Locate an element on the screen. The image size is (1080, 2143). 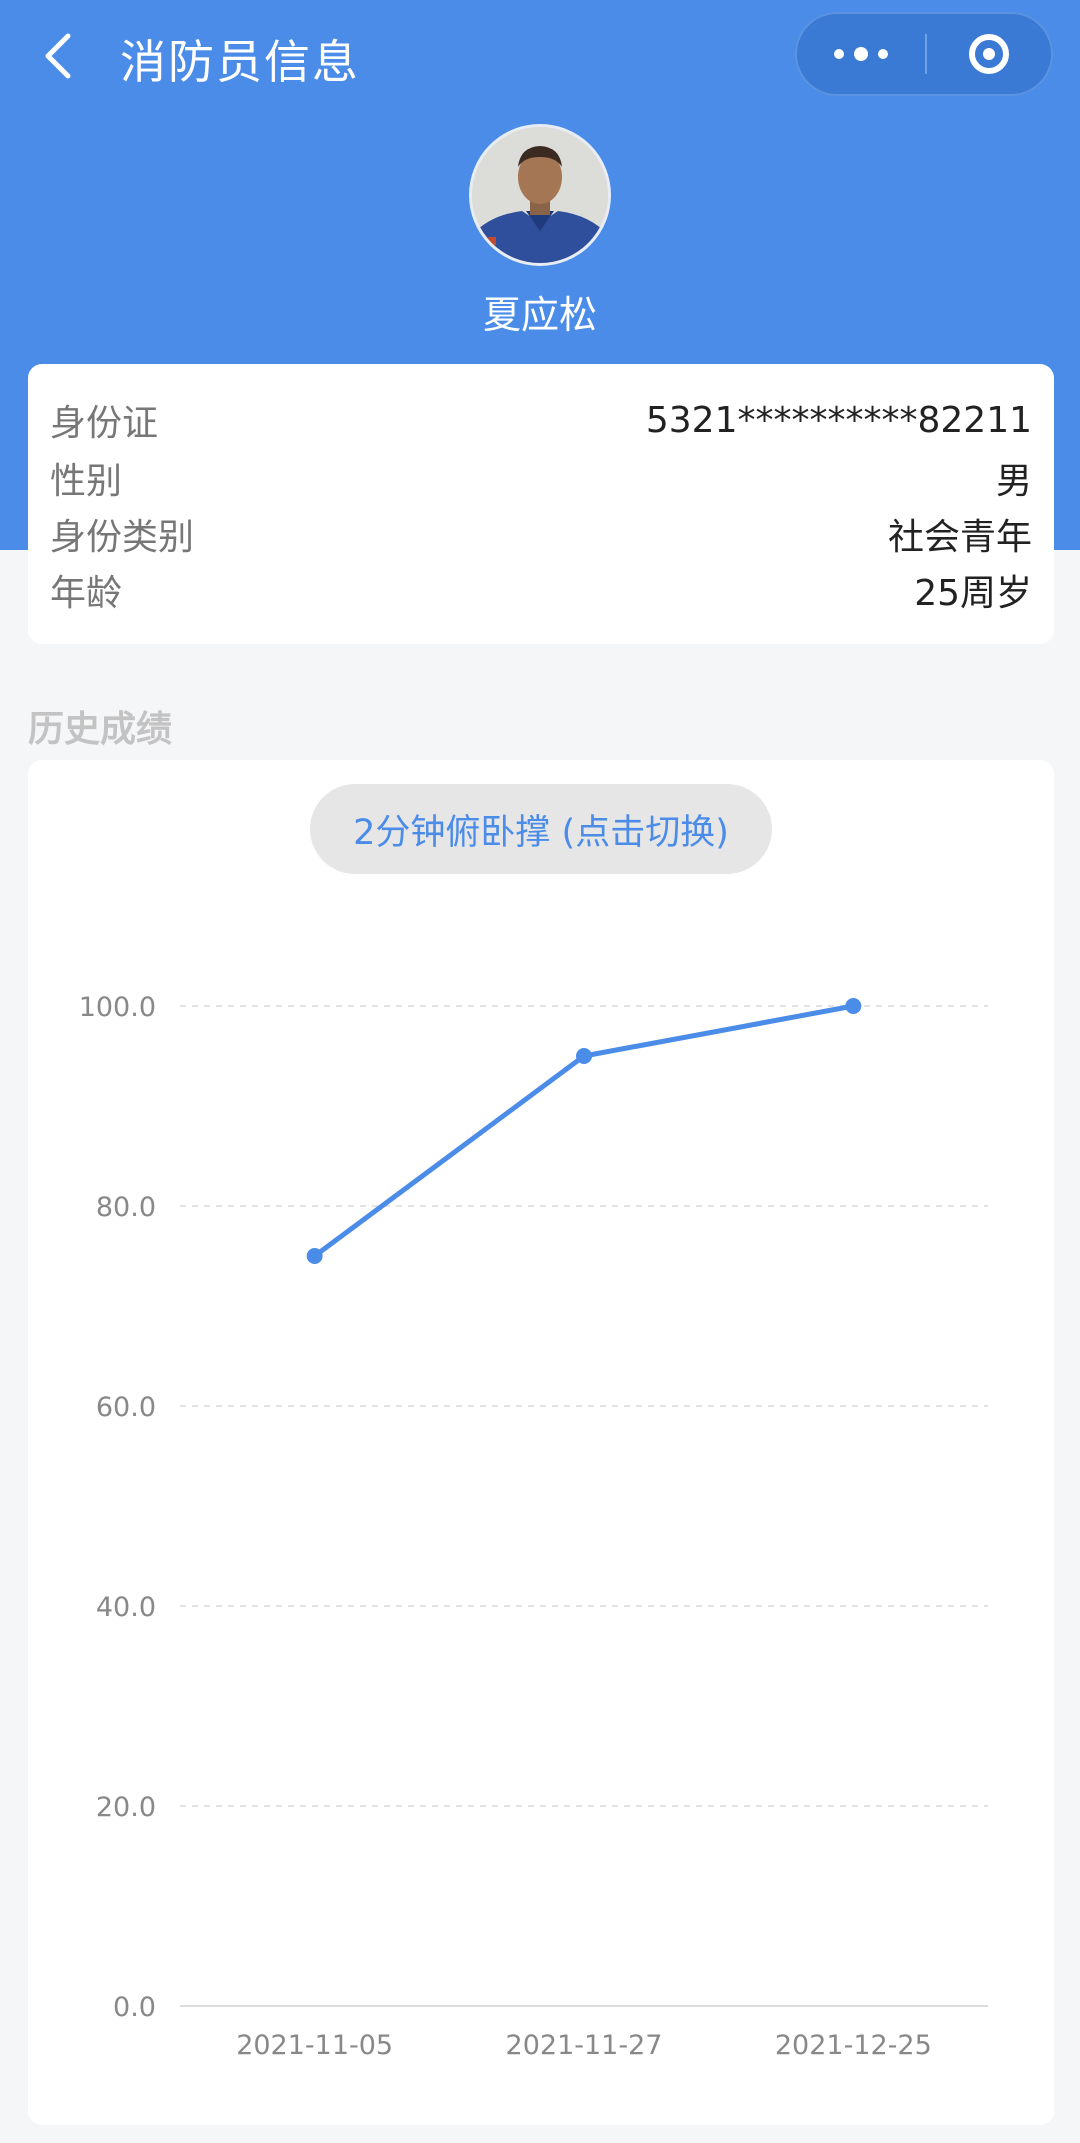
info-label: 年龄 is located at coordinates (86, 593).